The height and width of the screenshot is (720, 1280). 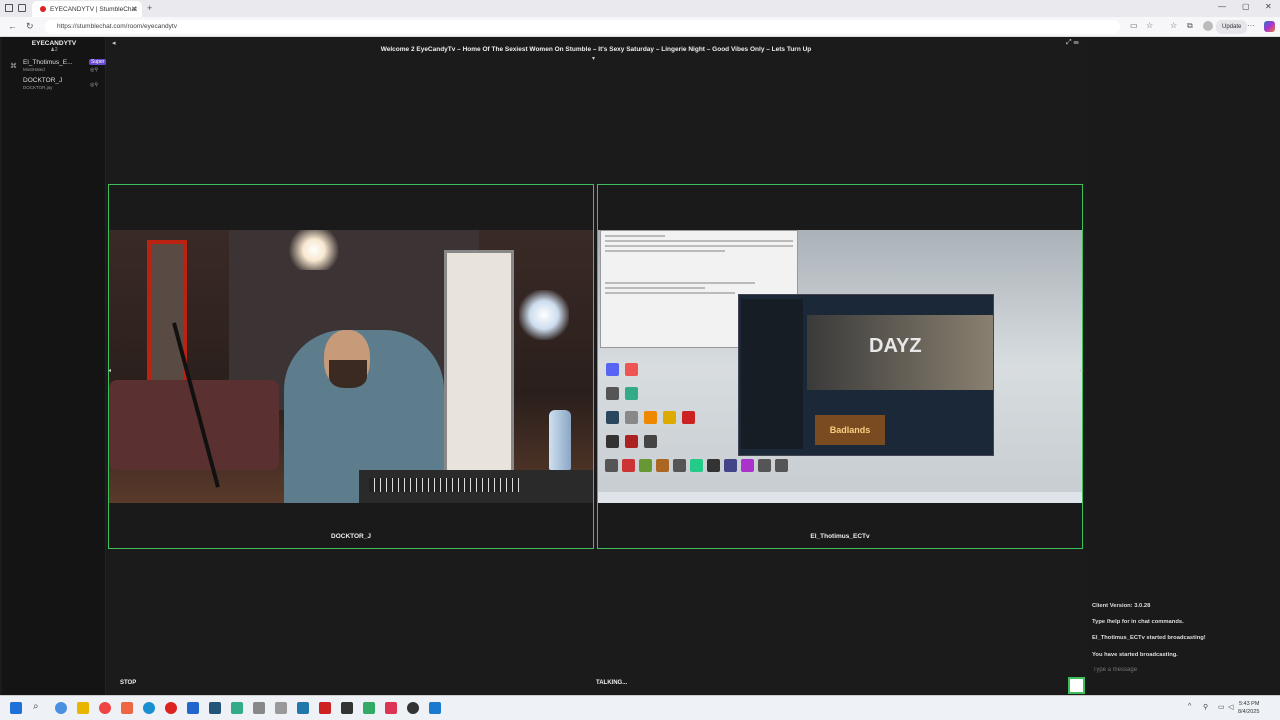 What do you see at coordinates (105, 708) in the screenshot?
I see `browser-icon` at bounding box center [105, 708].